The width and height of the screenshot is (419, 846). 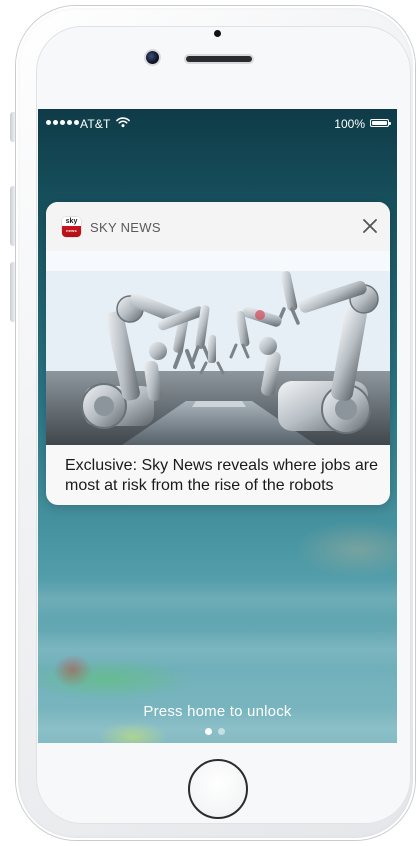 I want to click on carrier-name: AT&T, so click(x=95, y=124).